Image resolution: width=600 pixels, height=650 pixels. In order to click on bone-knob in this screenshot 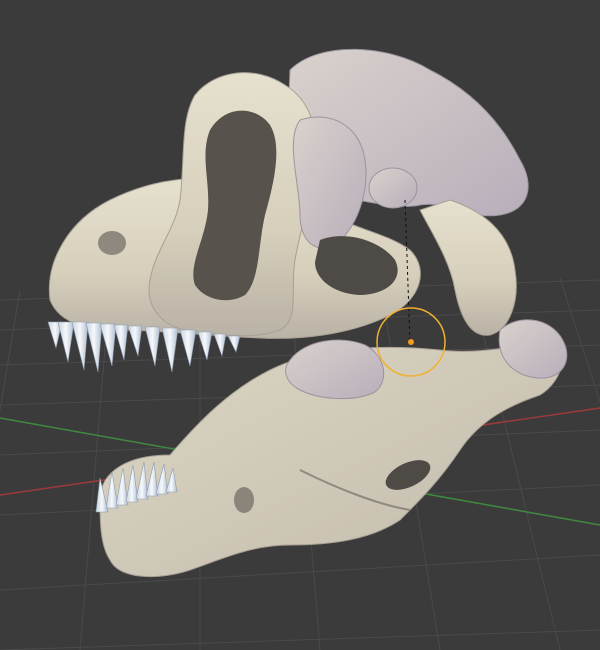, I will do `click(393, 188)`.